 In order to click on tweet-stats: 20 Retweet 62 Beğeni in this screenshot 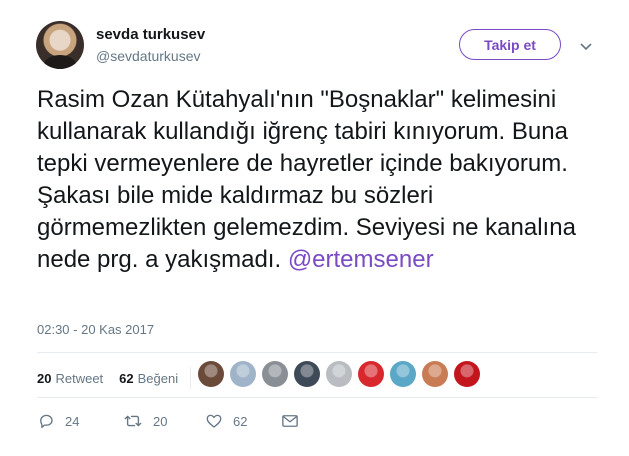, I will do `click(119, 378)`.